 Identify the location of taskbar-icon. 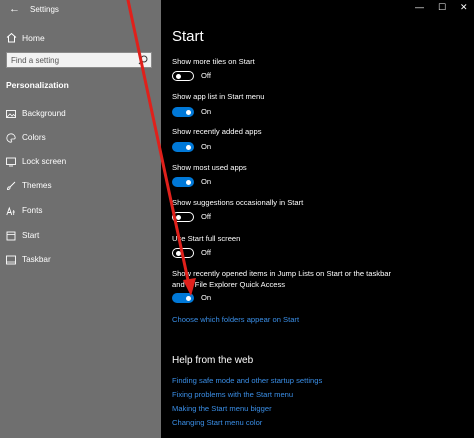
(11, 260).